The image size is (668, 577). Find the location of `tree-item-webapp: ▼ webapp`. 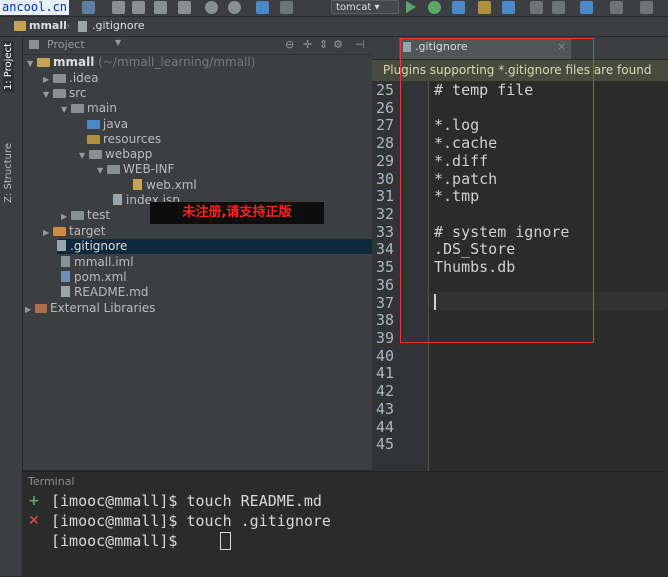

tree-item-webapp: ▼ webapp is located at coordinates (115, 154).